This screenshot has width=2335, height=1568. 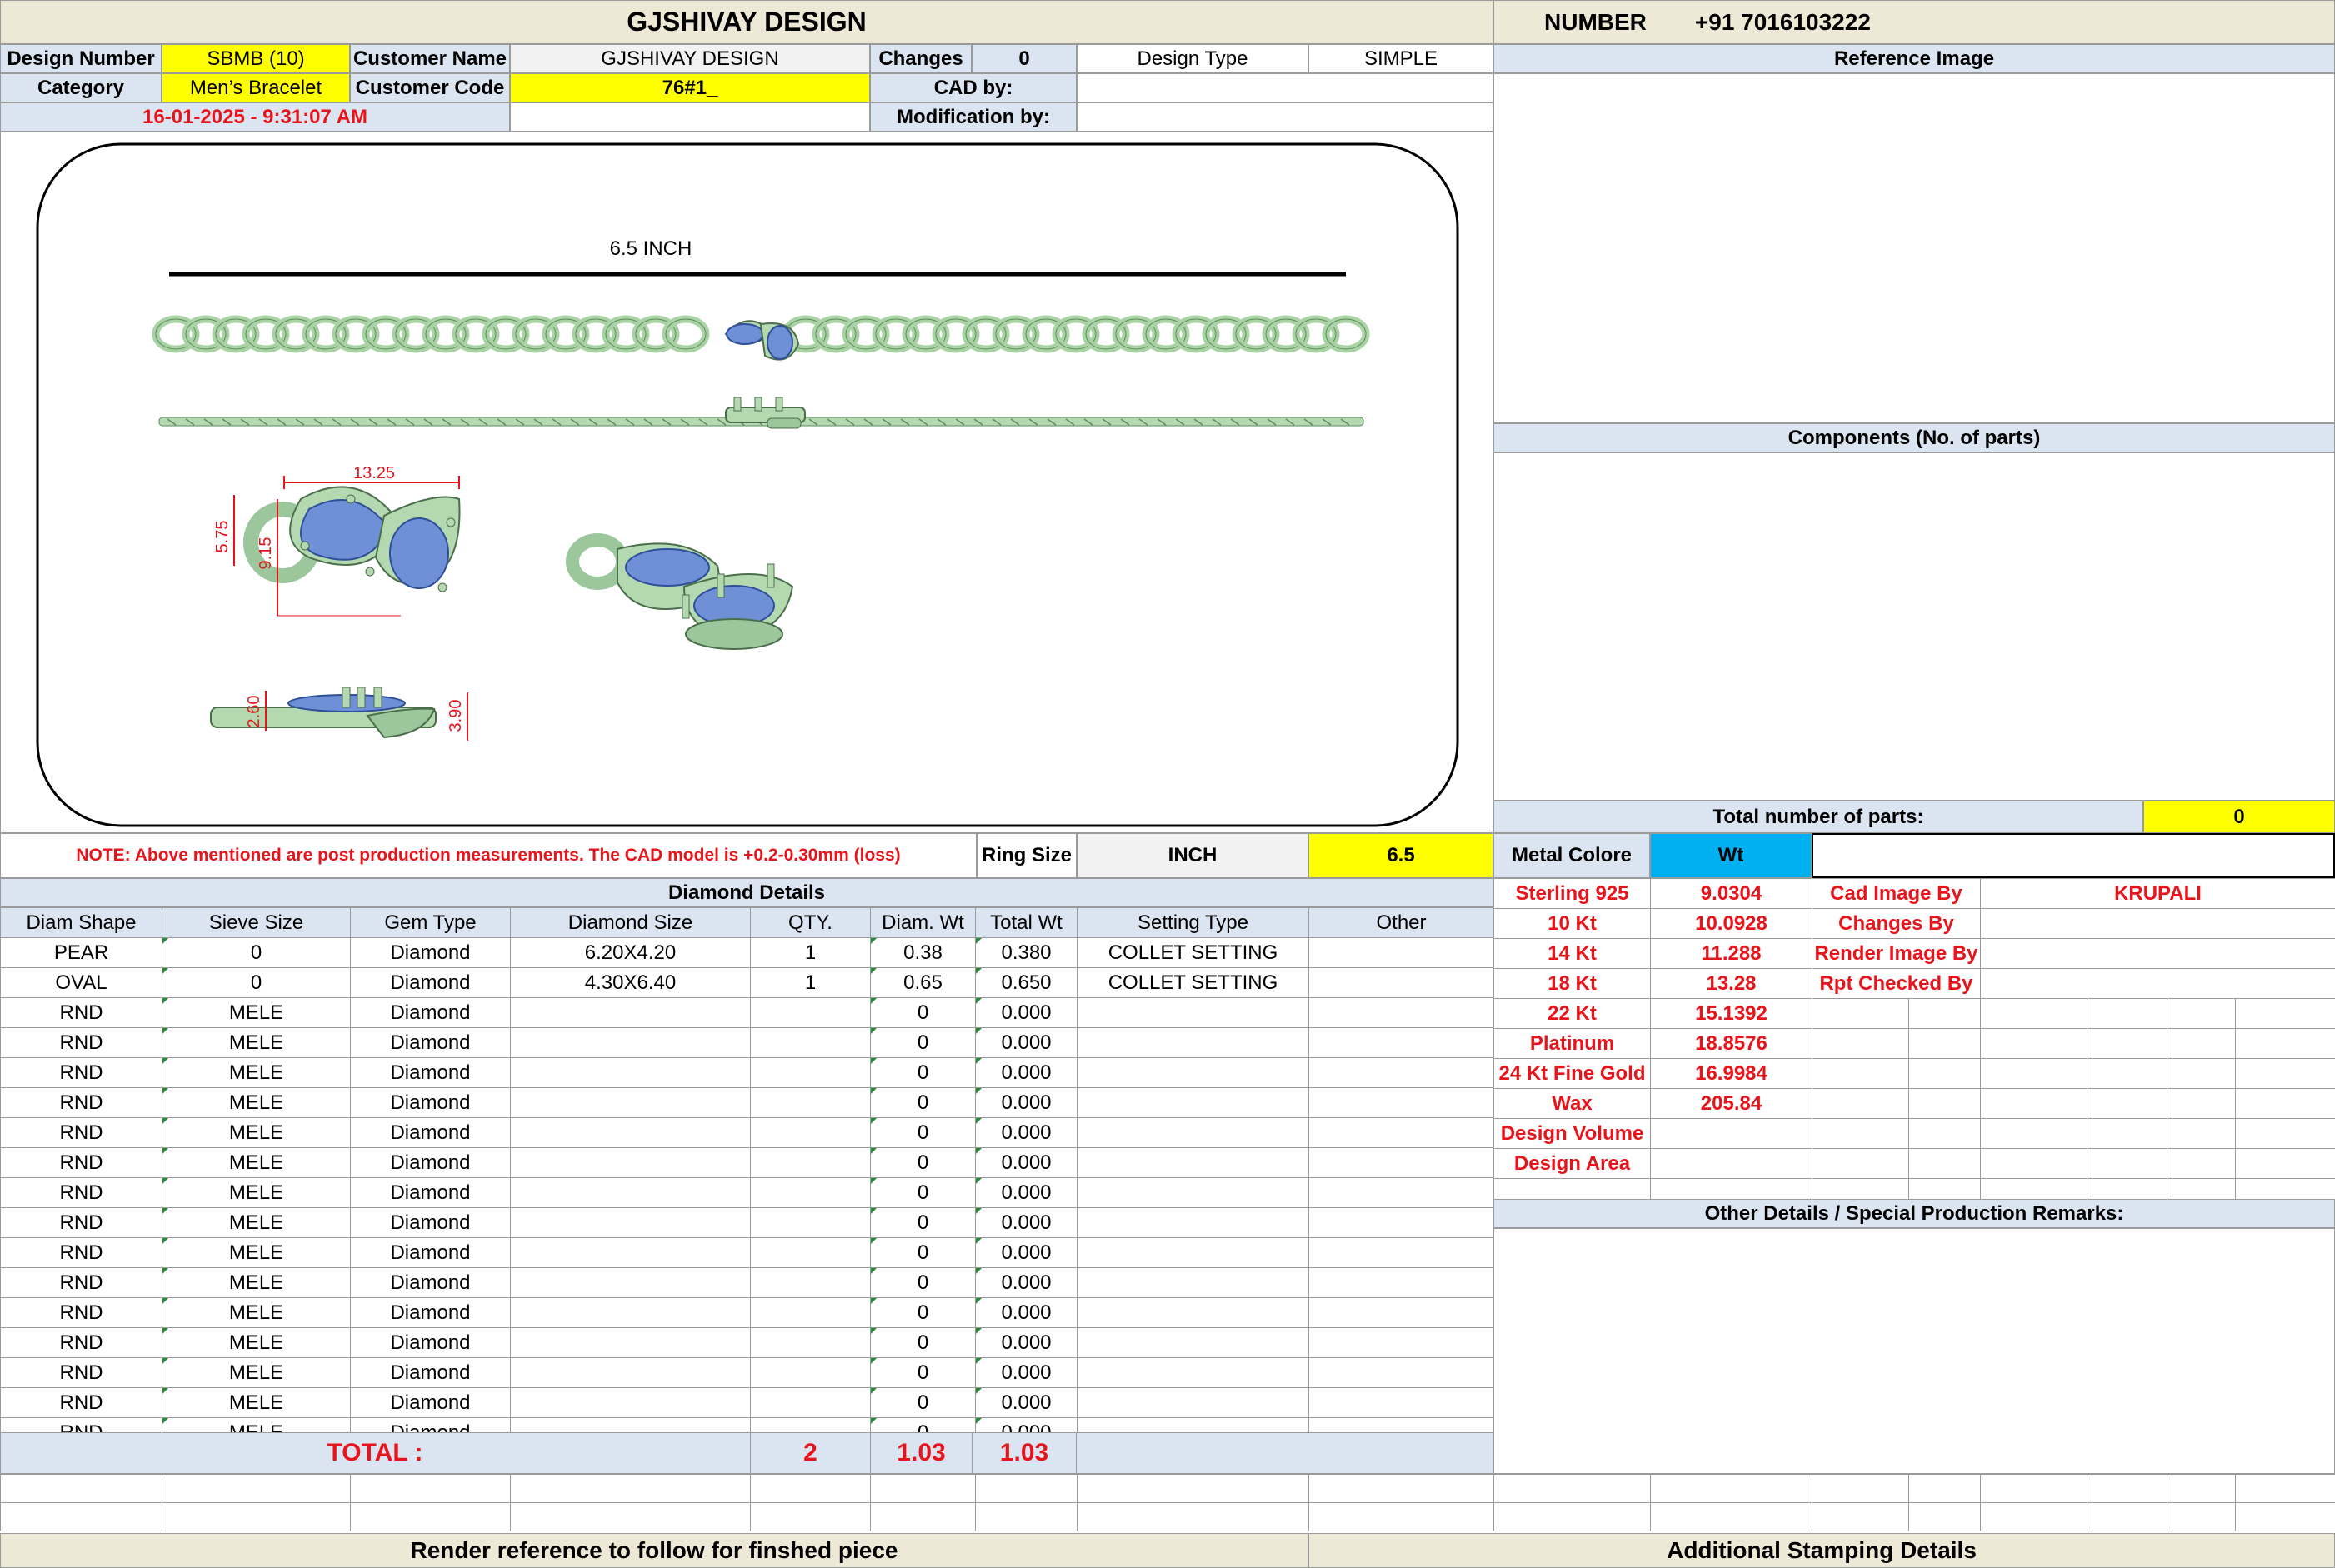 I want to click on design-type-value: SIMPLE, so click(x=1400, y=58).